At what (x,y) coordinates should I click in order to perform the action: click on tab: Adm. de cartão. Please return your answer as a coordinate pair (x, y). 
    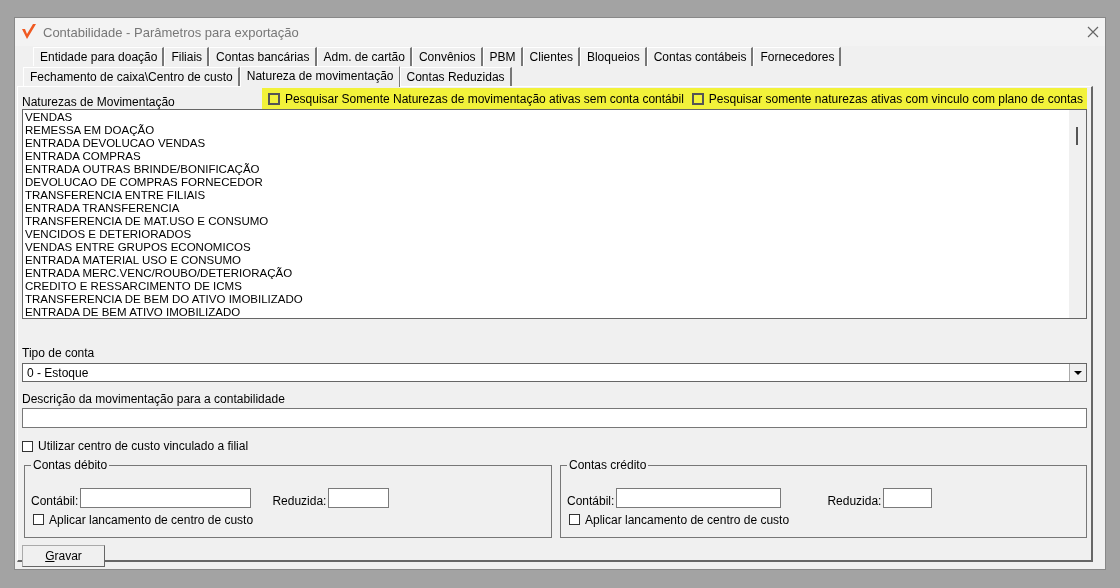
    Looking at the image, I should click on (364, 56).